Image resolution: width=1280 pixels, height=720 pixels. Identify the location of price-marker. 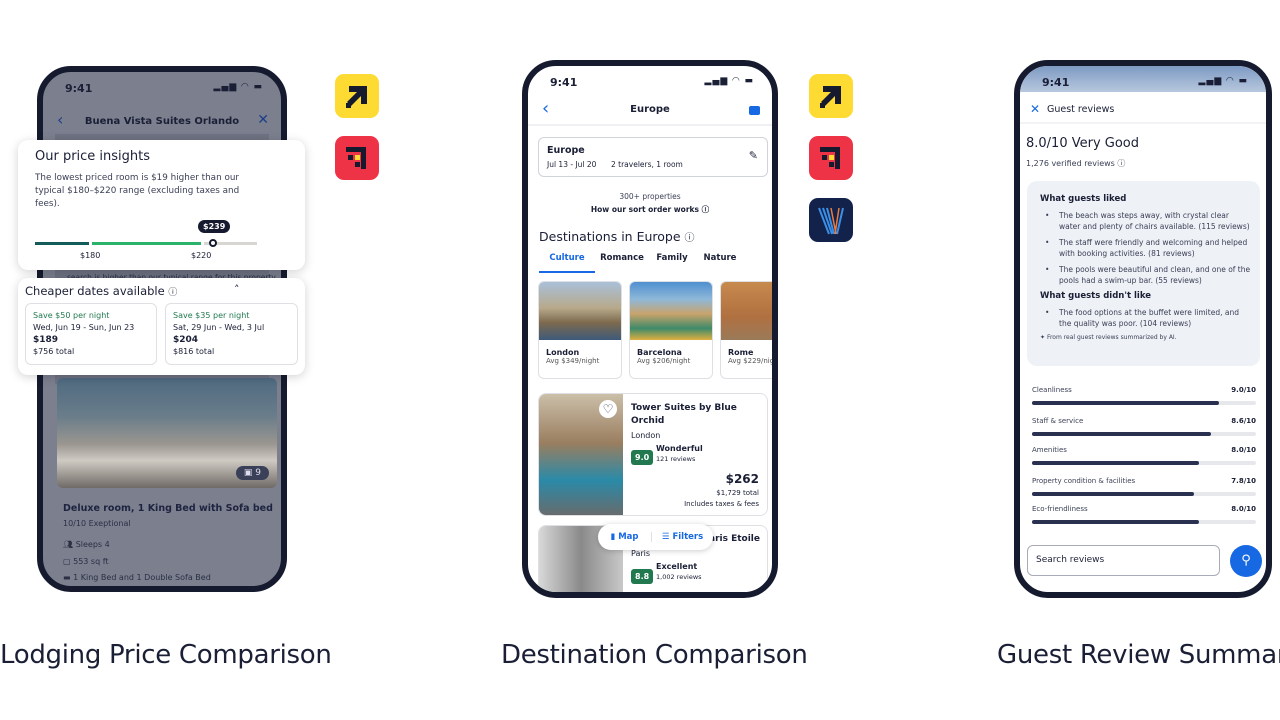
(213, 243).